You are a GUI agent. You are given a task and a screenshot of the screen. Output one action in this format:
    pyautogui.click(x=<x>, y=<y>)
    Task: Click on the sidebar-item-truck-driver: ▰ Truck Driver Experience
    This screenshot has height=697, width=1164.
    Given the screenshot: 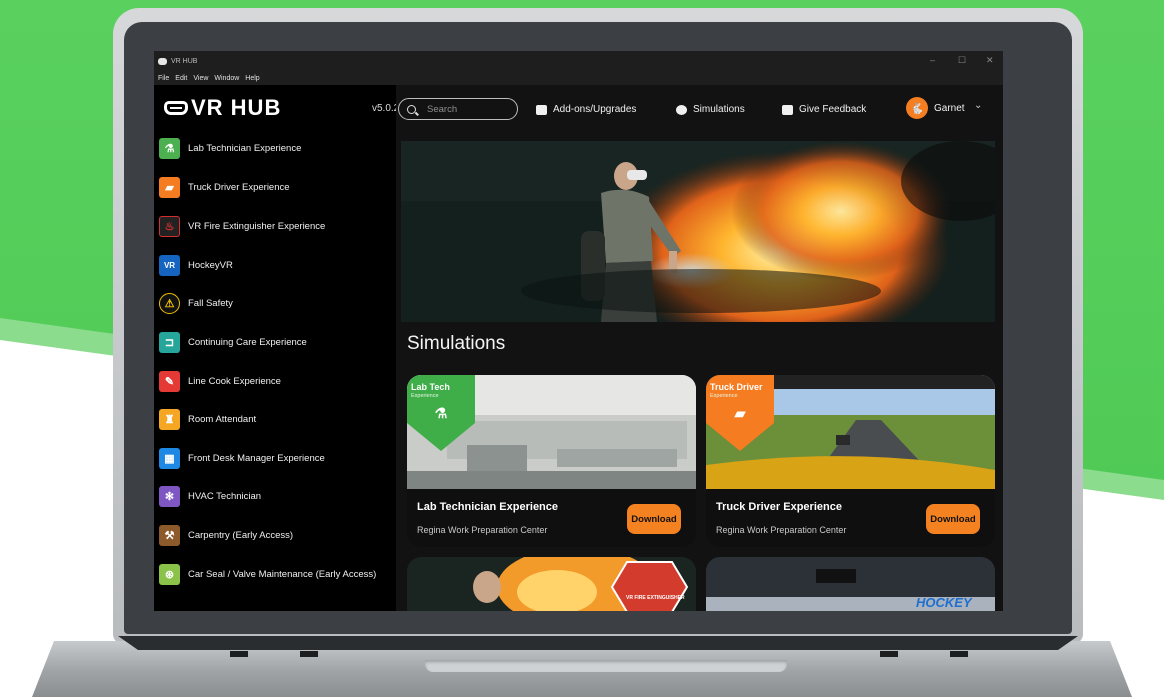 What is the action you would take?
    pyautogui.click(x=277, y=187)
    